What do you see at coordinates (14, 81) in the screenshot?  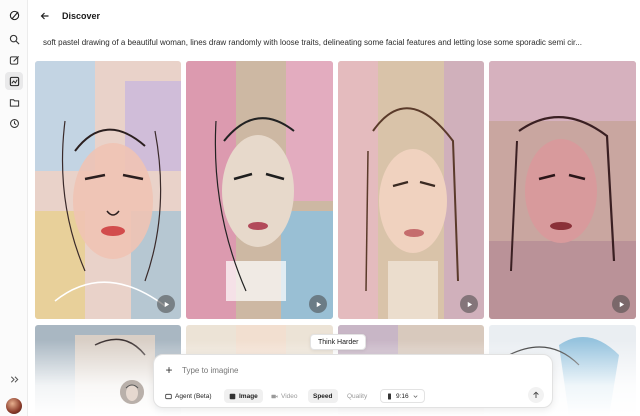 I see `discover-icon` at bounding box center [14, 81].